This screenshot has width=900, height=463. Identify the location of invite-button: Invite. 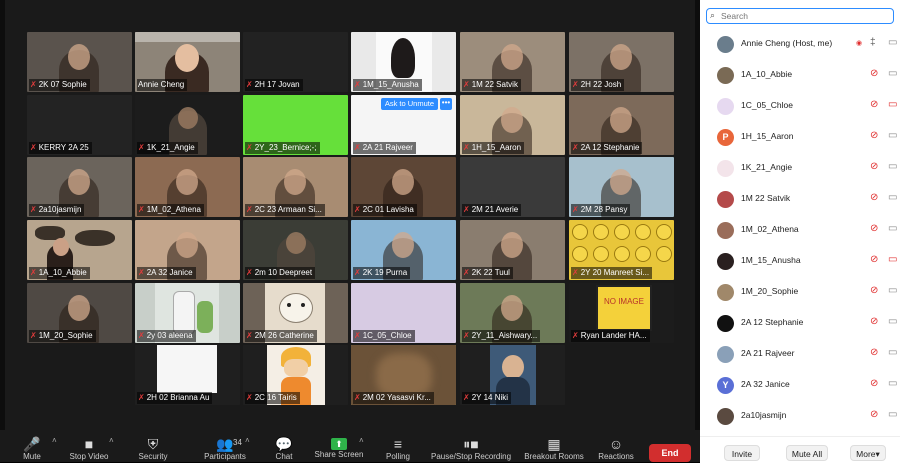
(742, 453).